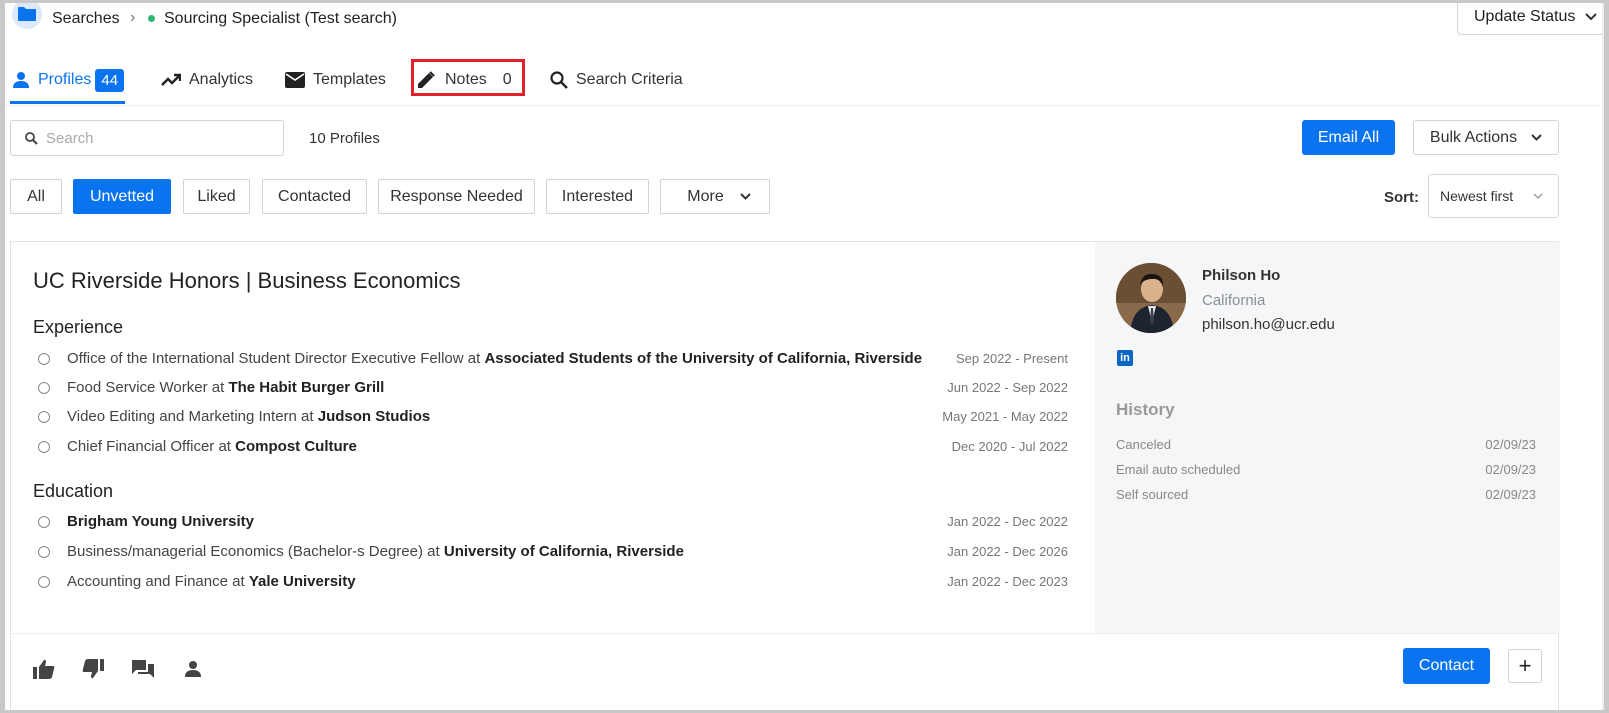  I want to click on education-school: Brigham Young University, so click(160, 521).